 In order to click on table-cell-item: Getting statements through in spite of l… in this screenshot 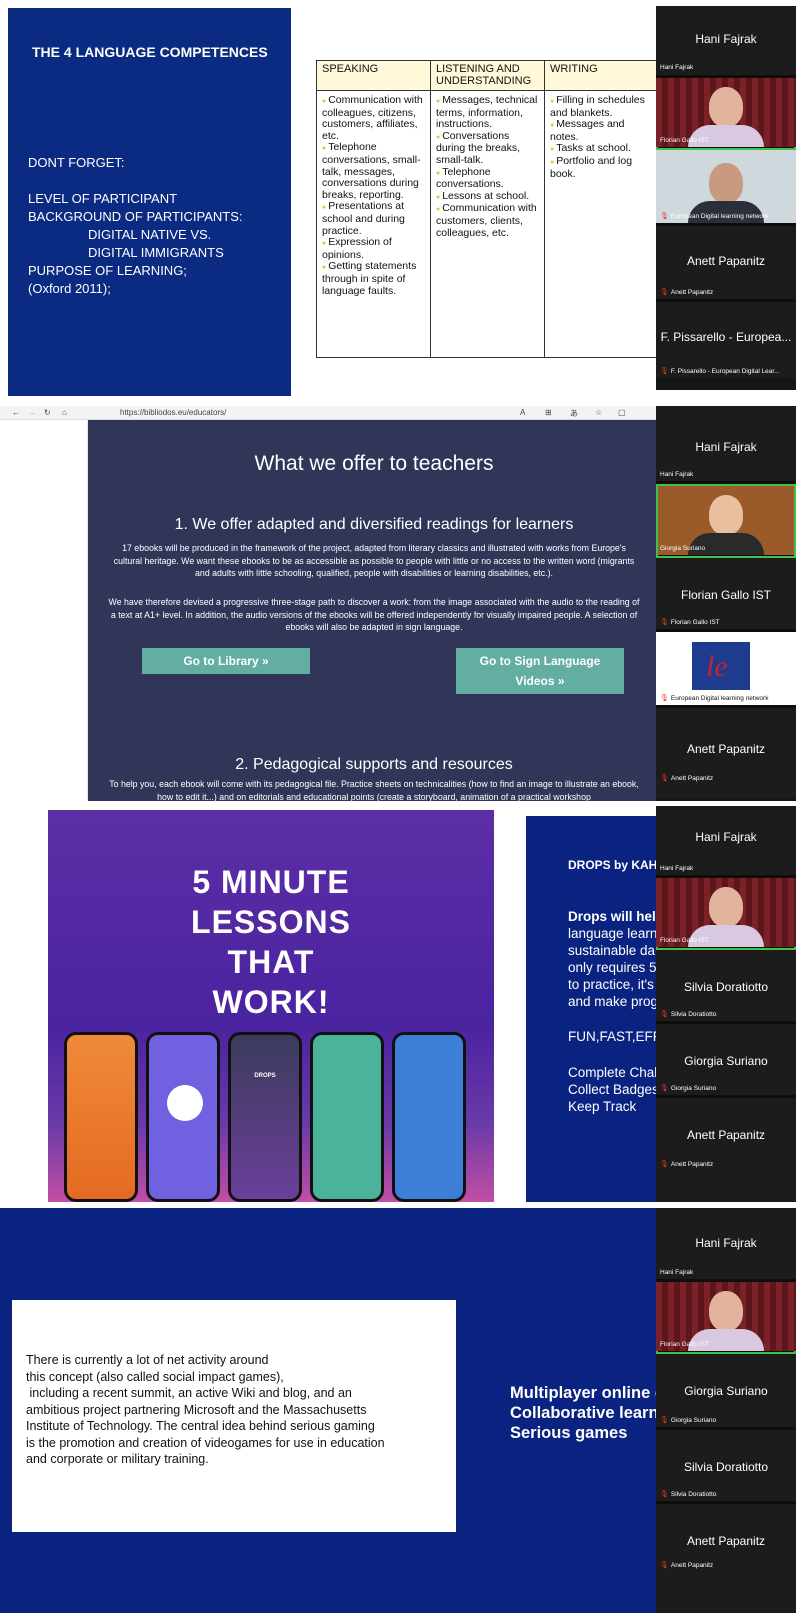, I will do `click(373, 279)`.